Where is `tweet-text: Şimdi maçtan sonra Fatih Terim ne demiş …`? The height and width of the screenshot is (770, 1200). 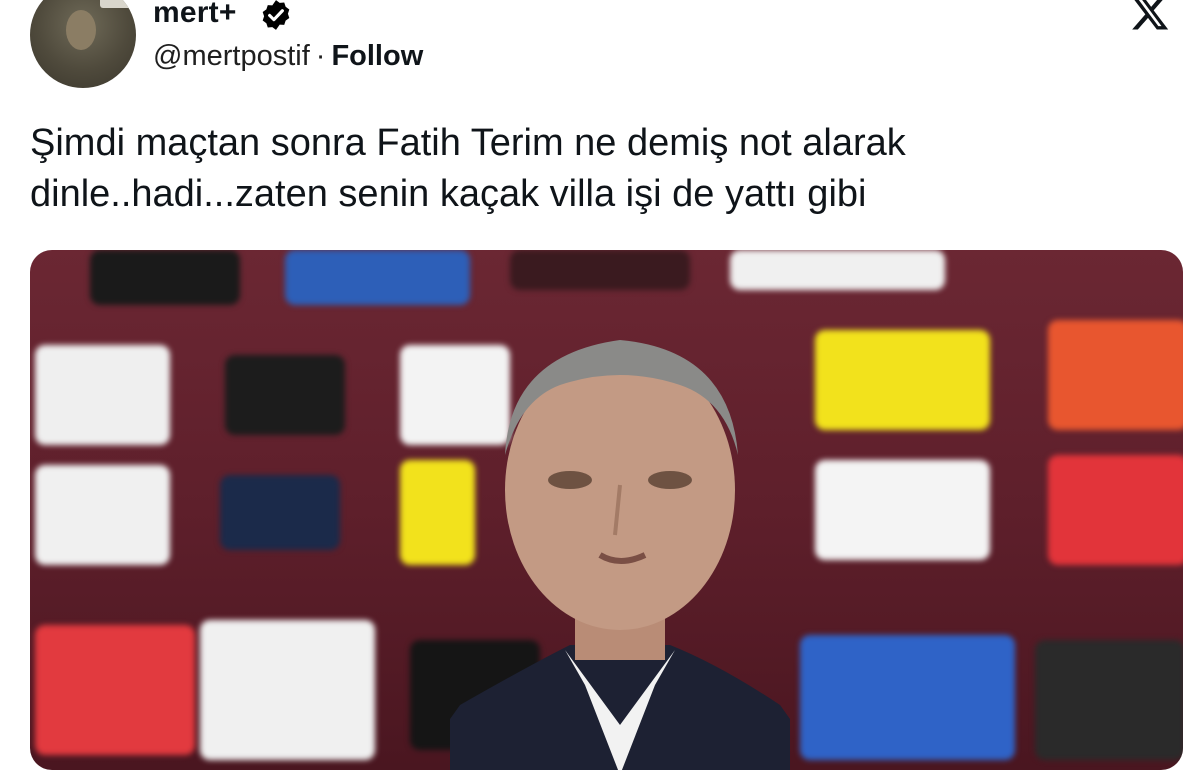 tweet-text: Şimdi maçtan sonra Fatih Terim ne demiş … is located at coordinates (590, 169).